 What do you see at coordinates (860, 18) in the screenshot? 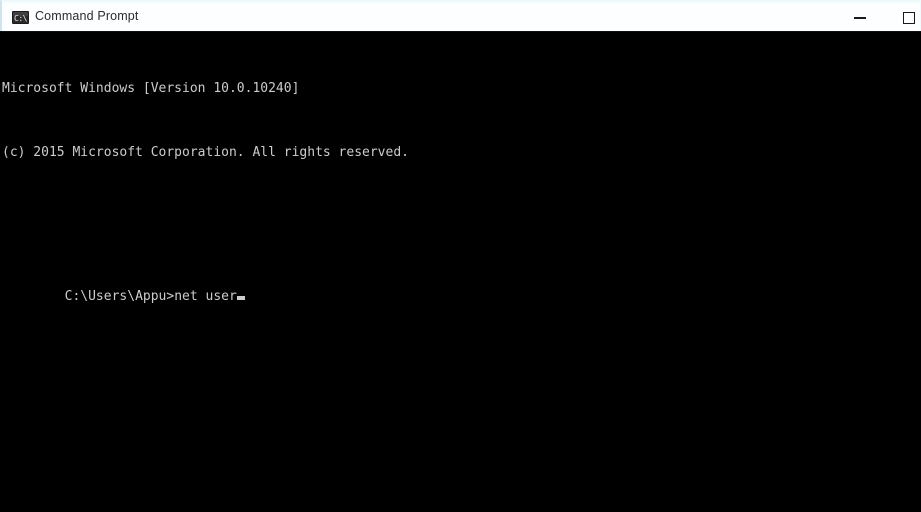
I see `minimize-icon` at bounding box center [860, 18].